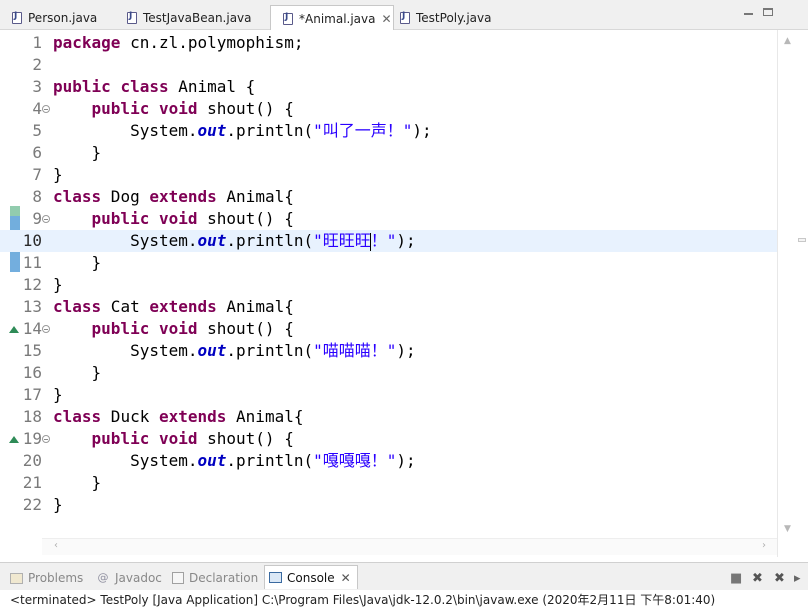  Describe the element at coordinates (388, 43) in the screenshot. I see `code-line: 1 package cn.zl.polymophism;` at that location.